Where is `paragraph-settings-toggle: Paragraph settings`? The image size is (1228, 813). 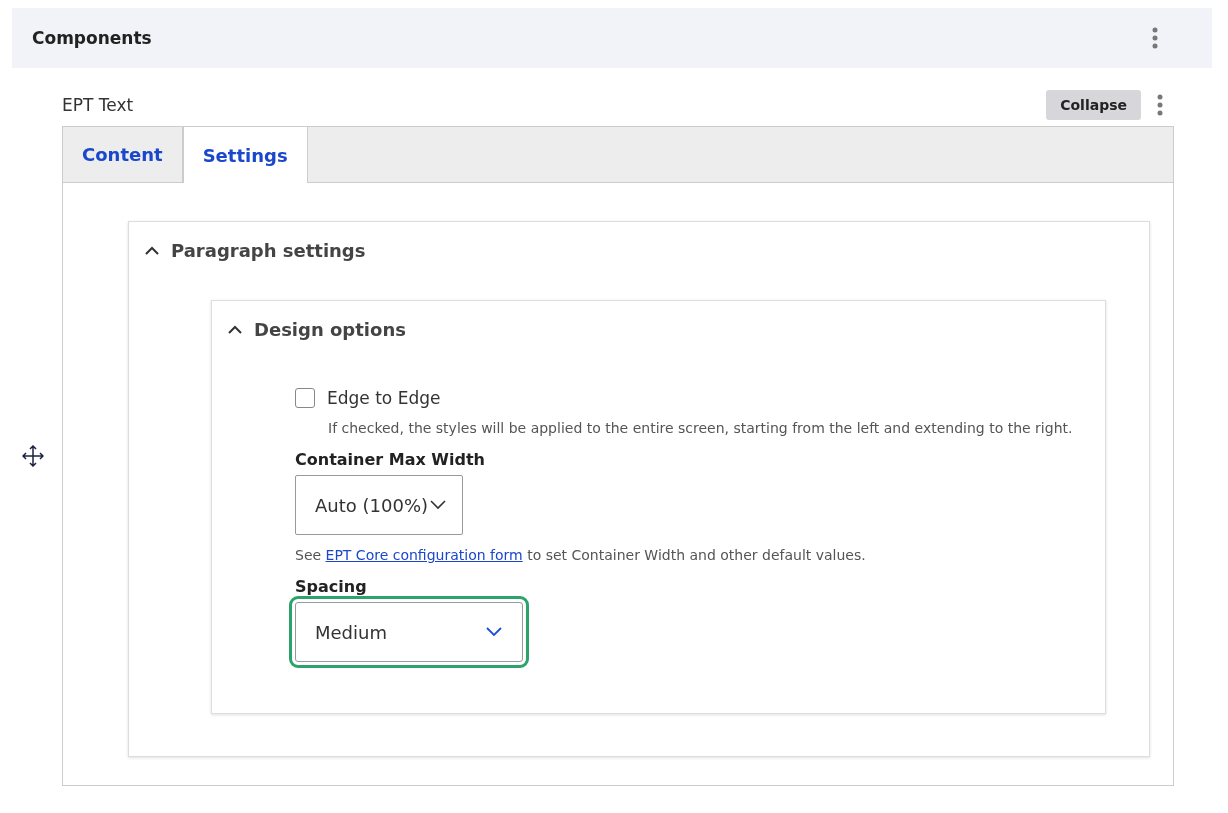 paragraph-settings-toggle: Paragraph settings is located at coordinates (255, 250).